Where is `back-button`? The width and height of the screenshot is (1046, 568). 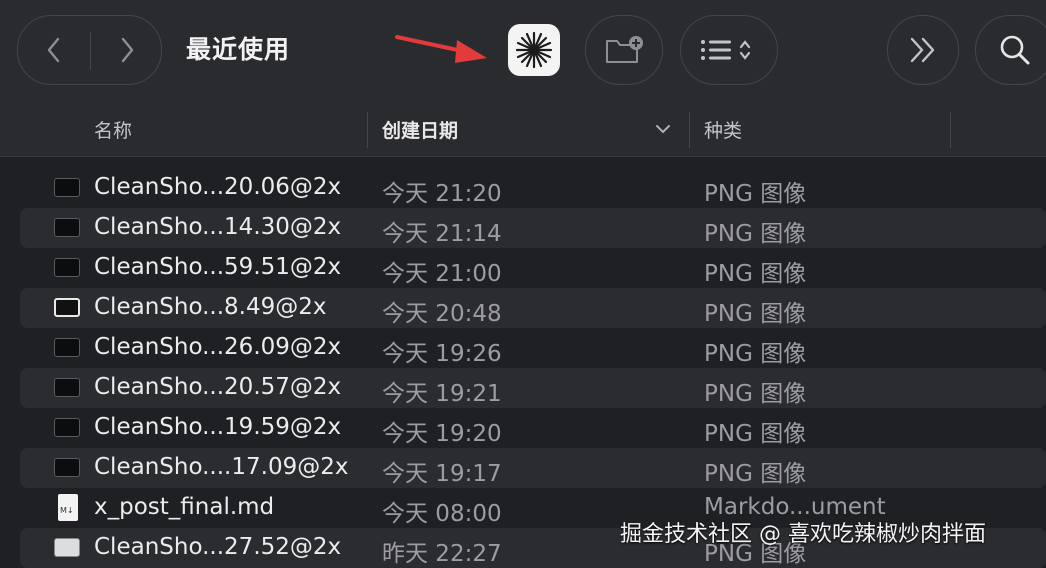 back-button is located at coordinates (54, 50).